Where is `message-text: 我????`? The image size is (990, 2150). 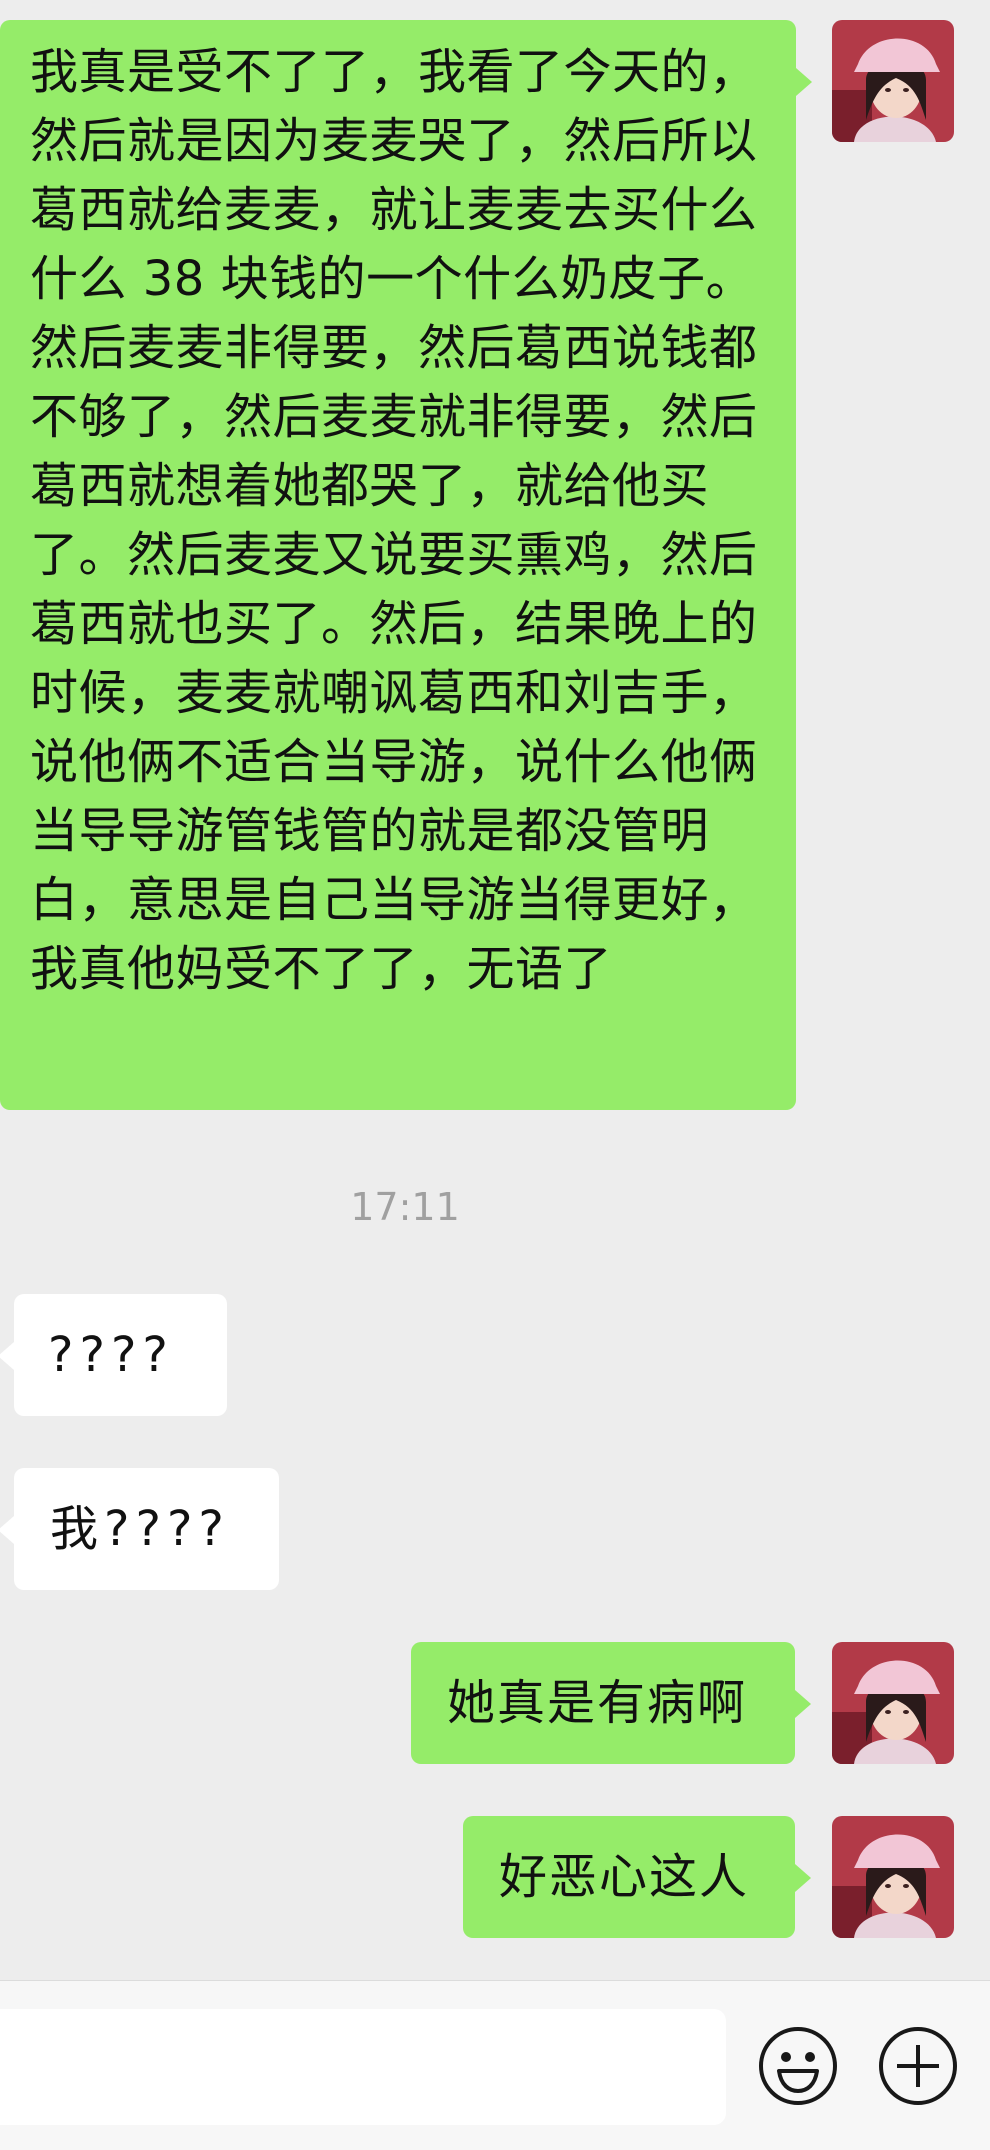 message-text: 我???? is located at coordinates (140, 1529).